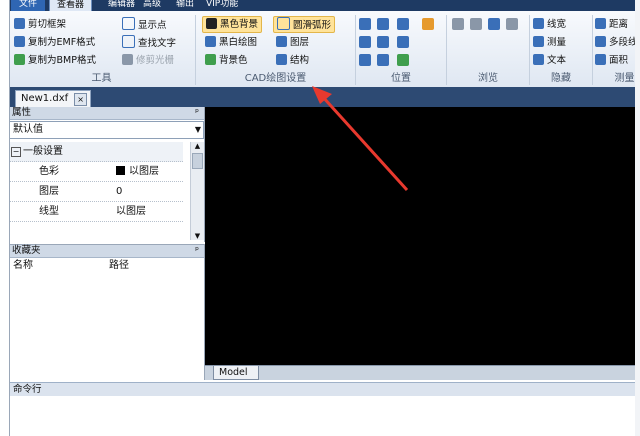  I want to click on measure-toggle-label: 测量, so click(557, 42).